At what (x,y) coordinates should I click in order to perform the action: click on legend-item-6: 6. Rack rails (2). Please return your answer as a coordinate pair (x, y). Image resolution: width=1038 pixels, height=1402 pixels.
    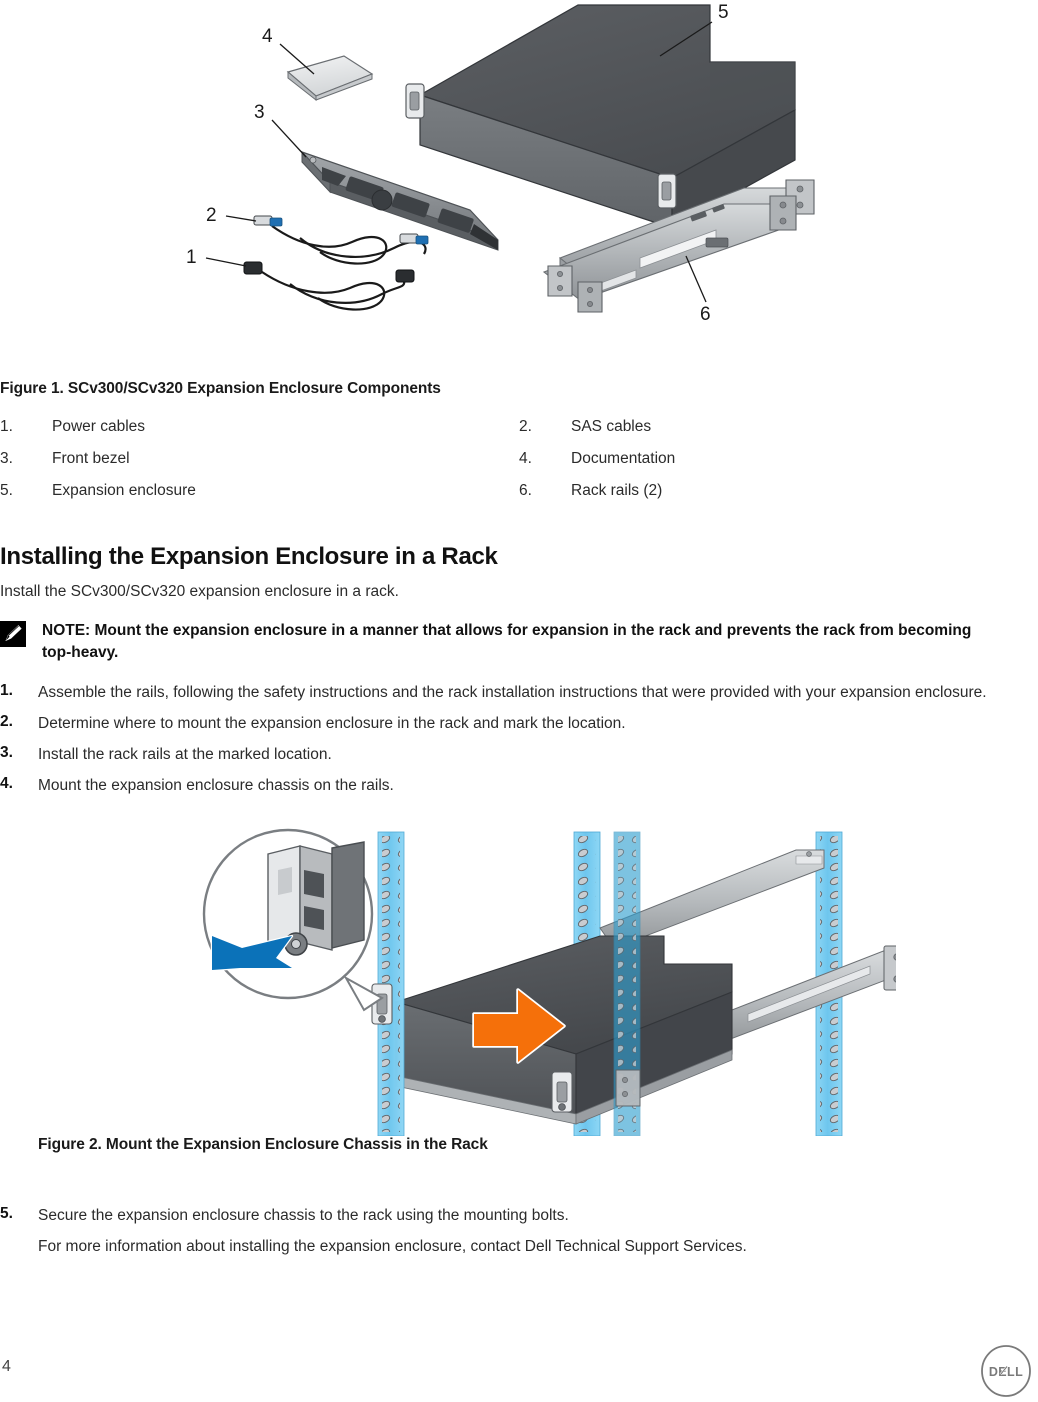
    Looking at the image, I should click on (778, 491).